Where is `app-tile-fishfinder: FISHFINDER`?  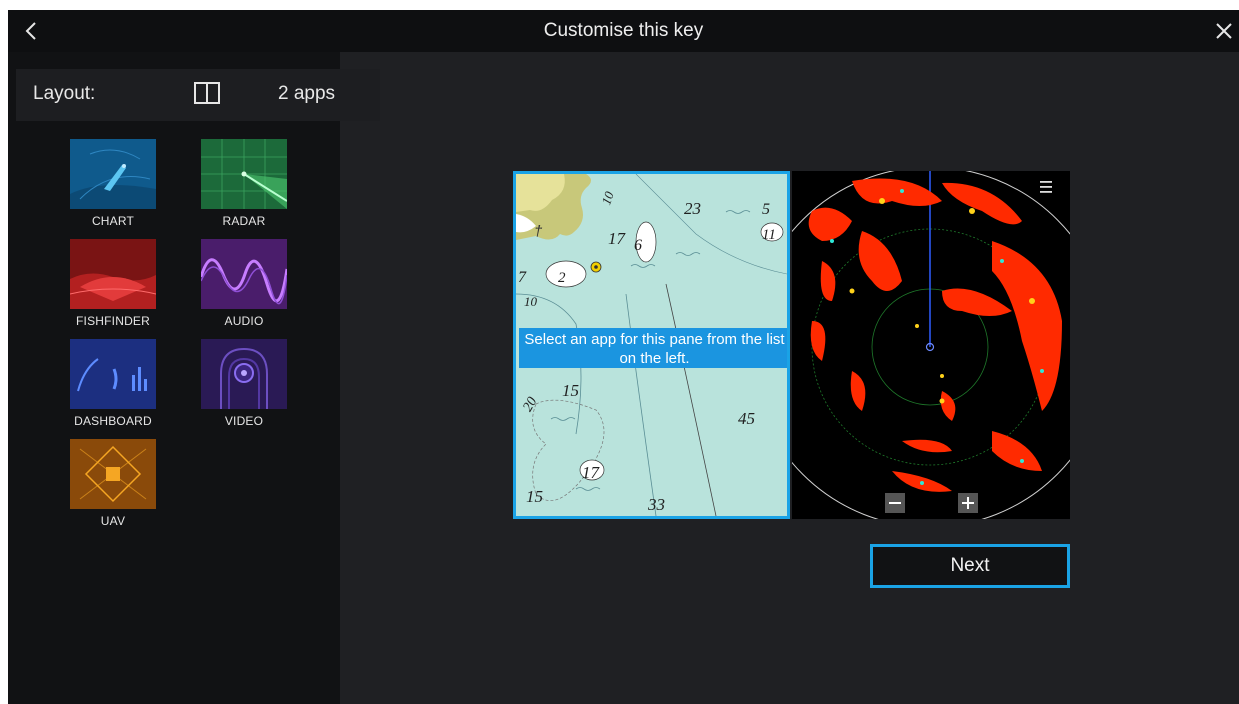
app-tile-fishfinder: FISHFINDER is located at coordinates (113, 283).